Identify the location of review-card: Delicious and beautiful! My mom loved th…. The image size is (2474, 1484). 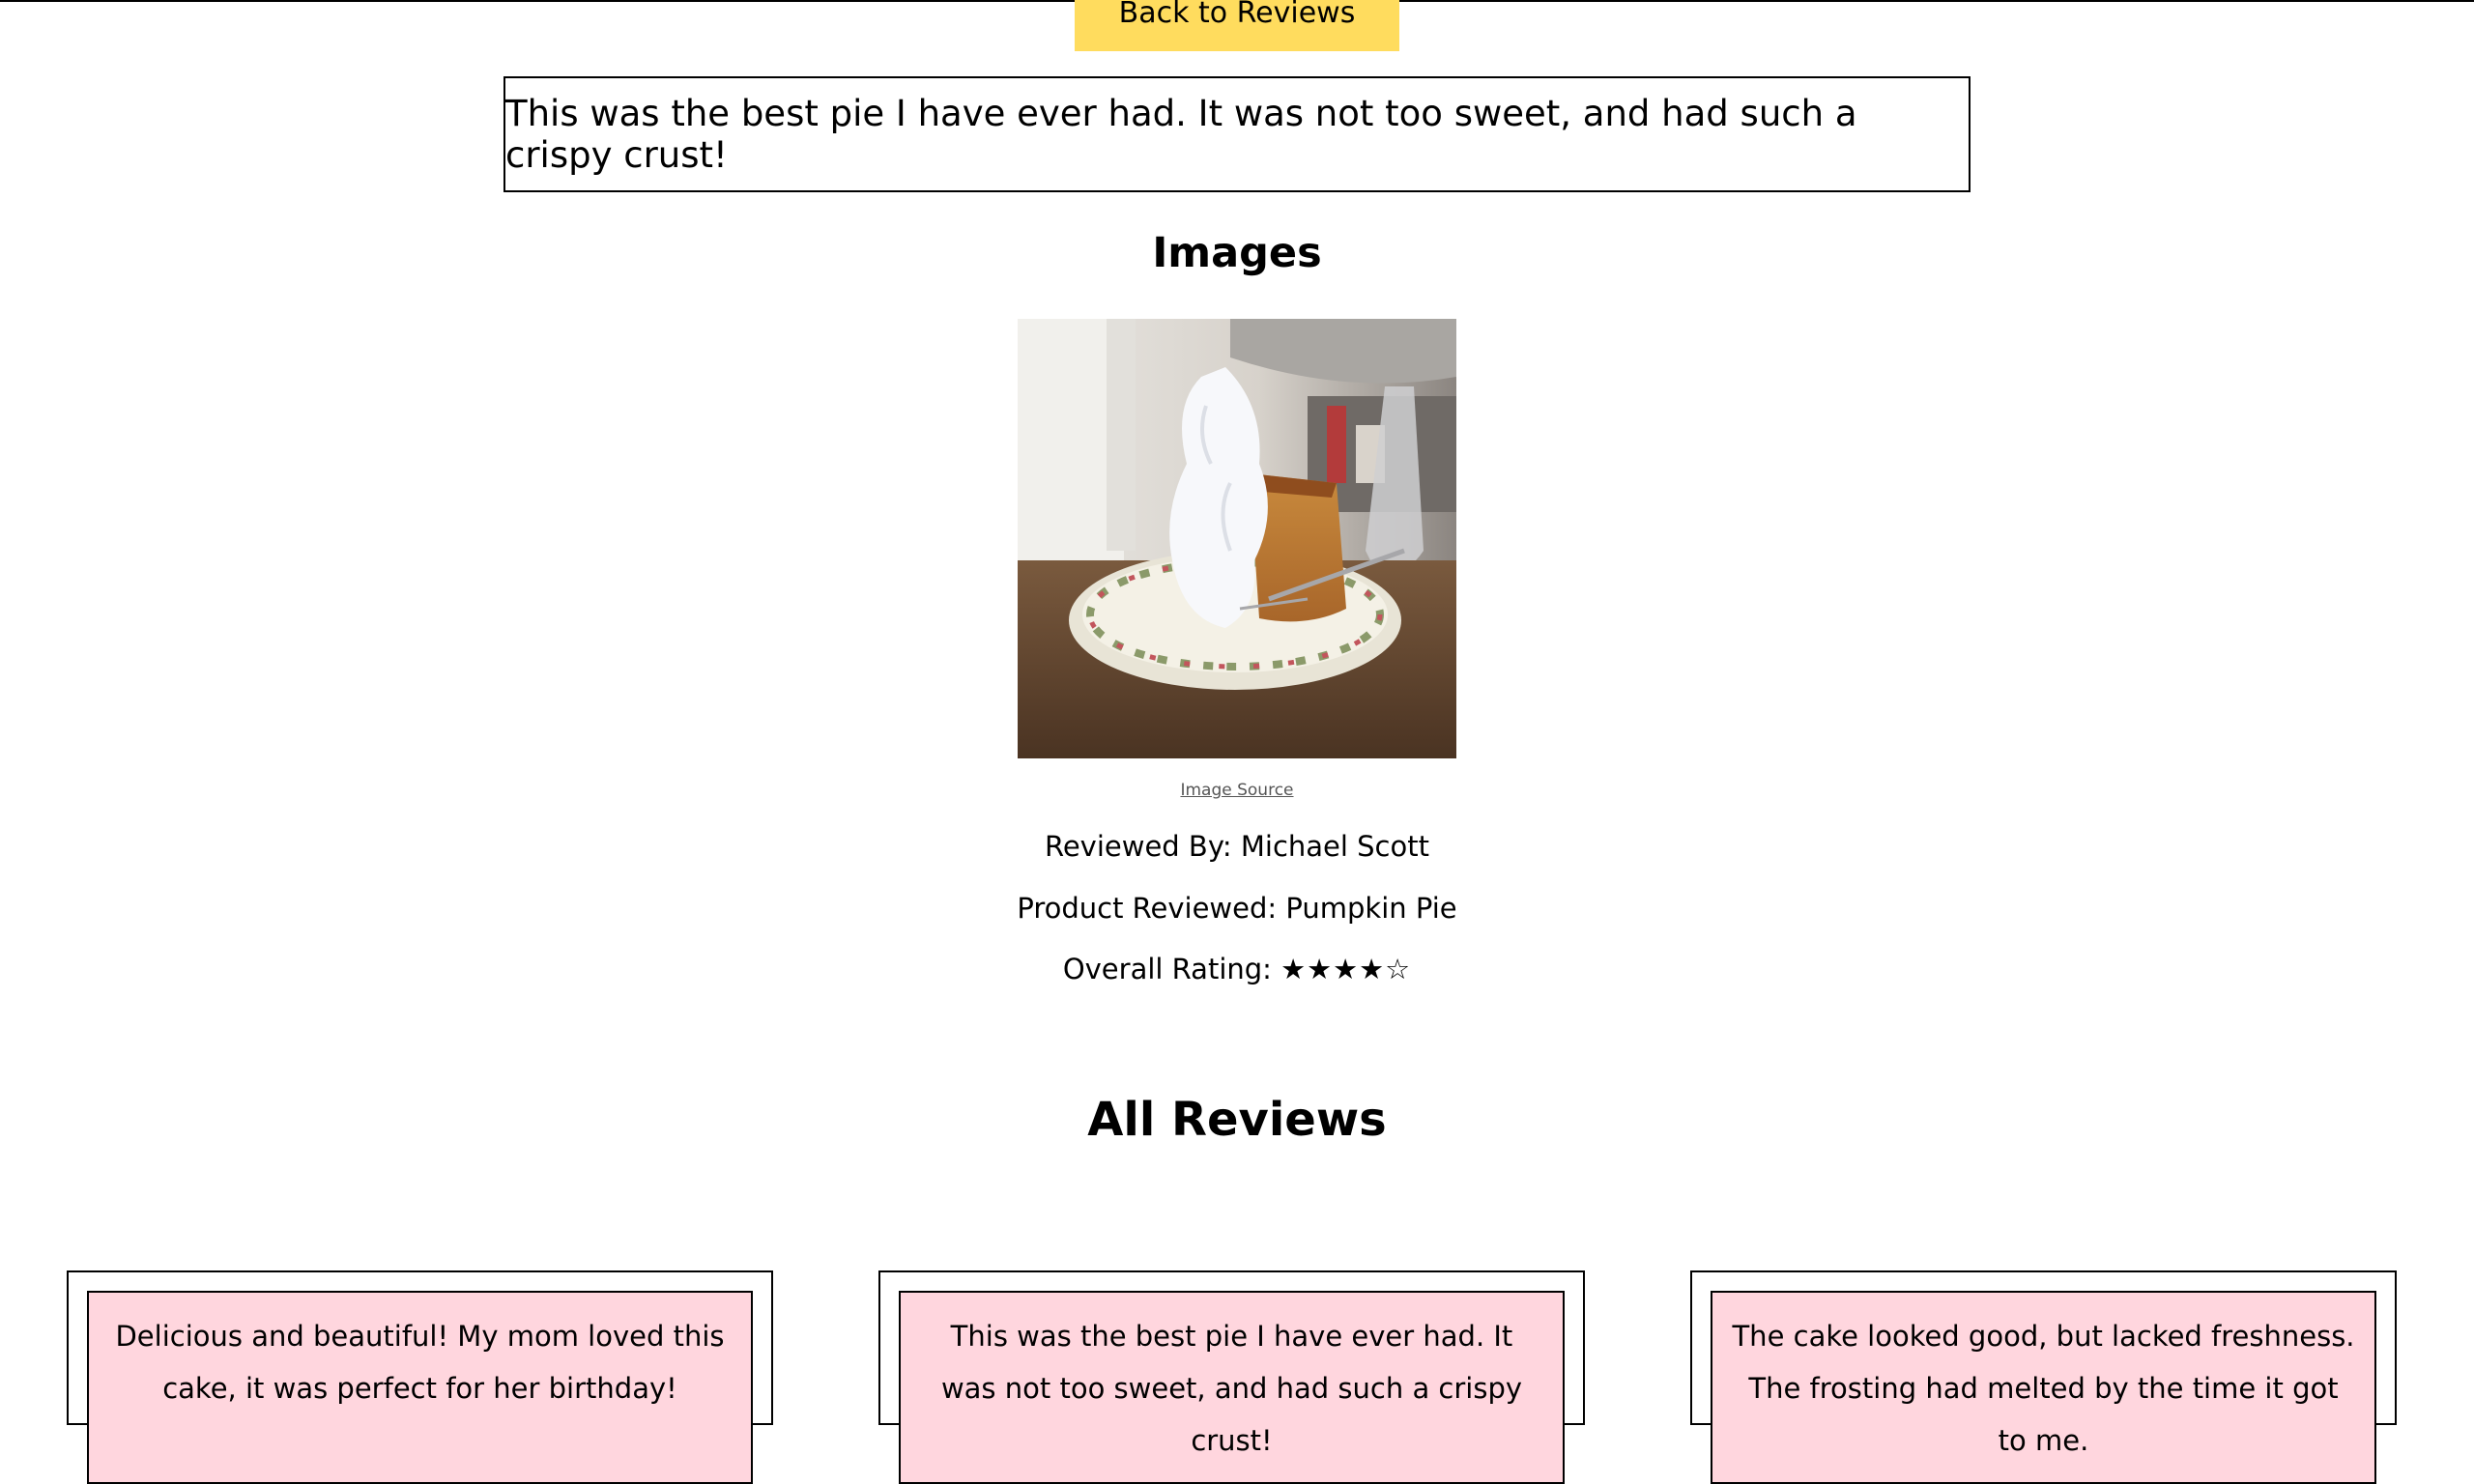
(420, 1377).